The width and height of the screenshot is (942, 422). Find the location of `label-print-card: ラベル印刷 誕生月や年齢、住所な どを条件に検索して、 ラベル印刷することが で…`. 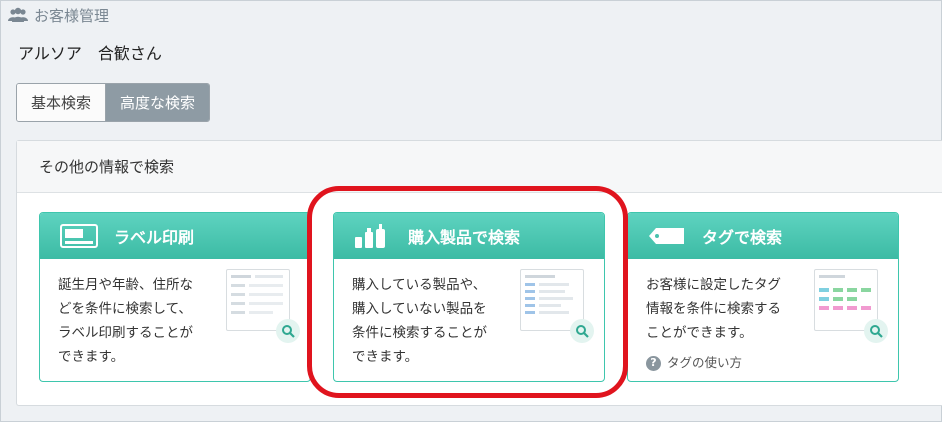

label-print-card: ラベル印刷 誕生月や年齢、住所な どを条件に検索して、 ラベル印刷することが で… is located at coordinates (175, 297).